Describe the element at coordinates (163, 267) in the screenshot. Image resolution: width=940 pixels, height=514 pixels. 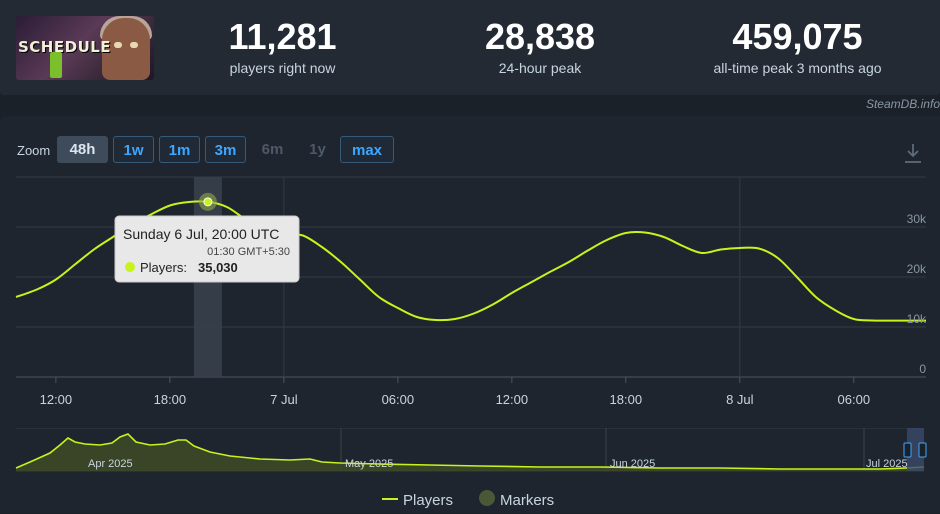
I see `tooltip-series-label: Players:` at that location.